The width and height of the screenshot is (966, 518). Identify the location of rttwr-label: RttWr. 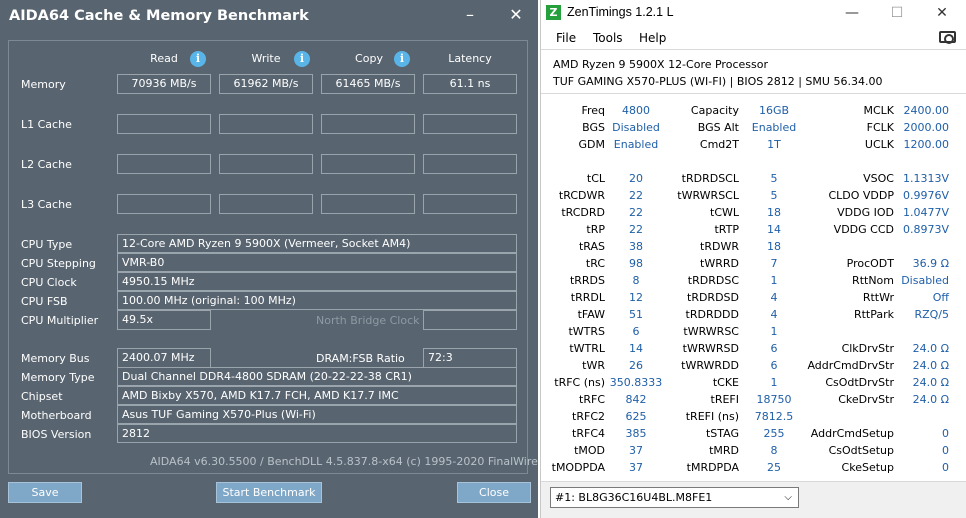
(878, 297).